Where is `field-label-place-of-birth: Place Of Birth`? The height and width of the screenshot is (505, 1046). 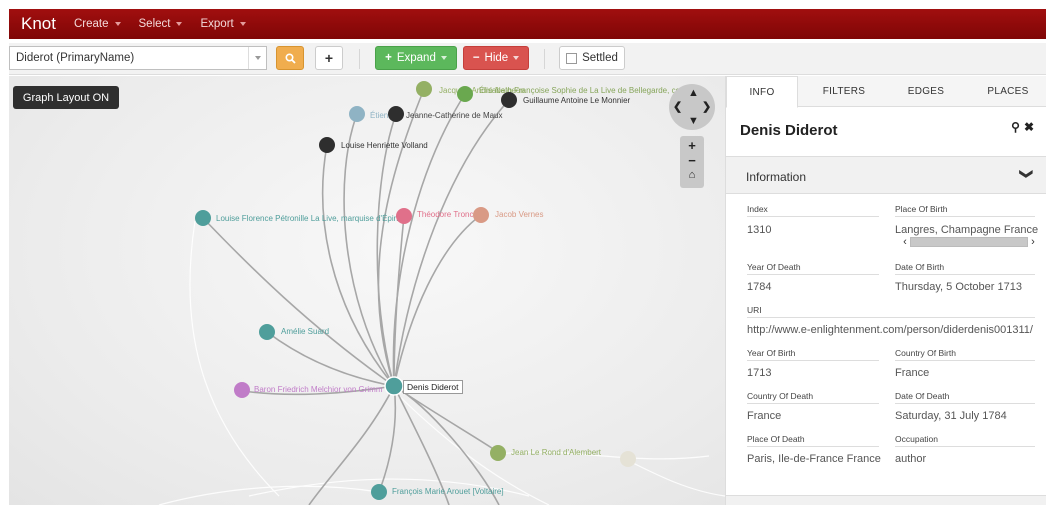
field-label-place-of-birth: Place Of Birth is located at coordinates (921, 209).